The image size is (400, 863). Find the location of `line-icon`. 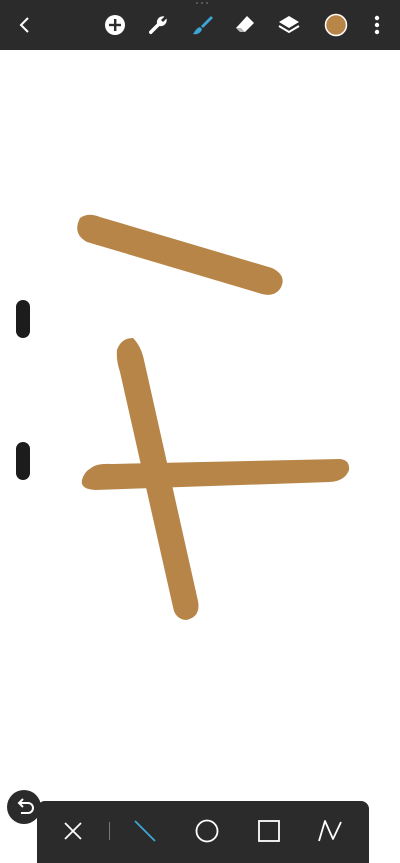

line-icon is located at coordinates (145, 831).